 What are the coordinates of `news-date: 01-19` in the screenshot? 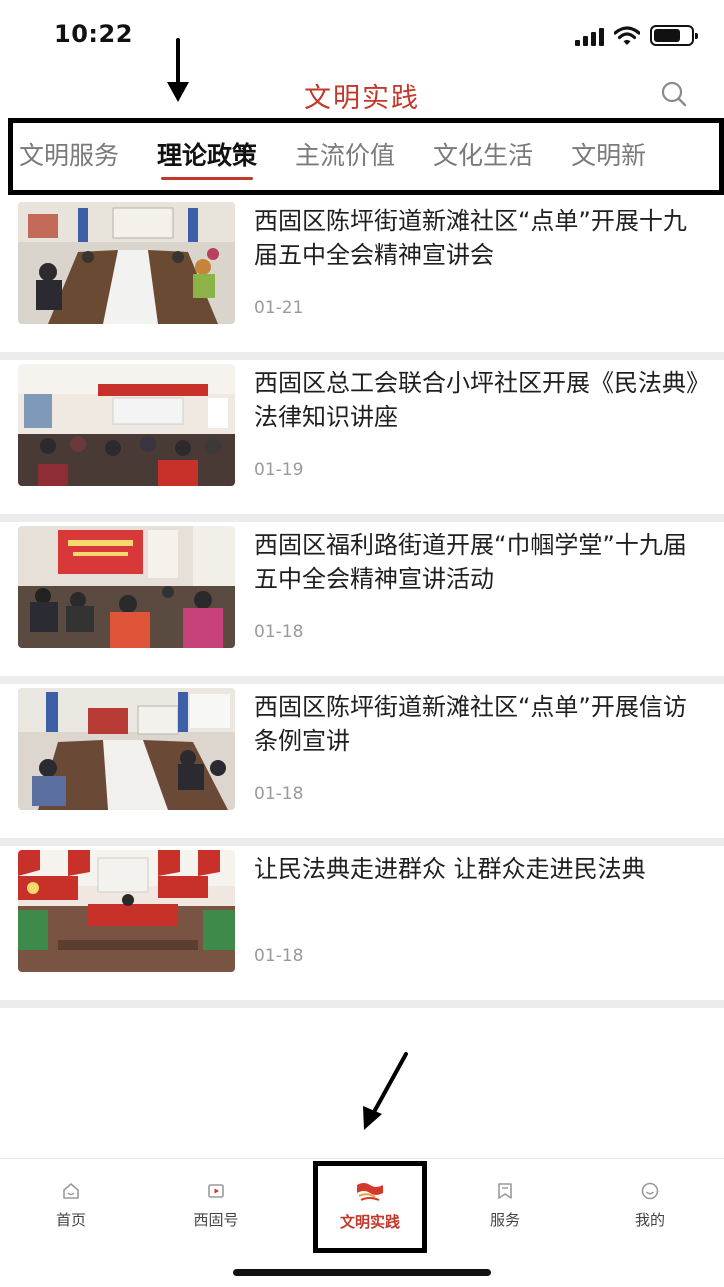 It's located at (279, 470).